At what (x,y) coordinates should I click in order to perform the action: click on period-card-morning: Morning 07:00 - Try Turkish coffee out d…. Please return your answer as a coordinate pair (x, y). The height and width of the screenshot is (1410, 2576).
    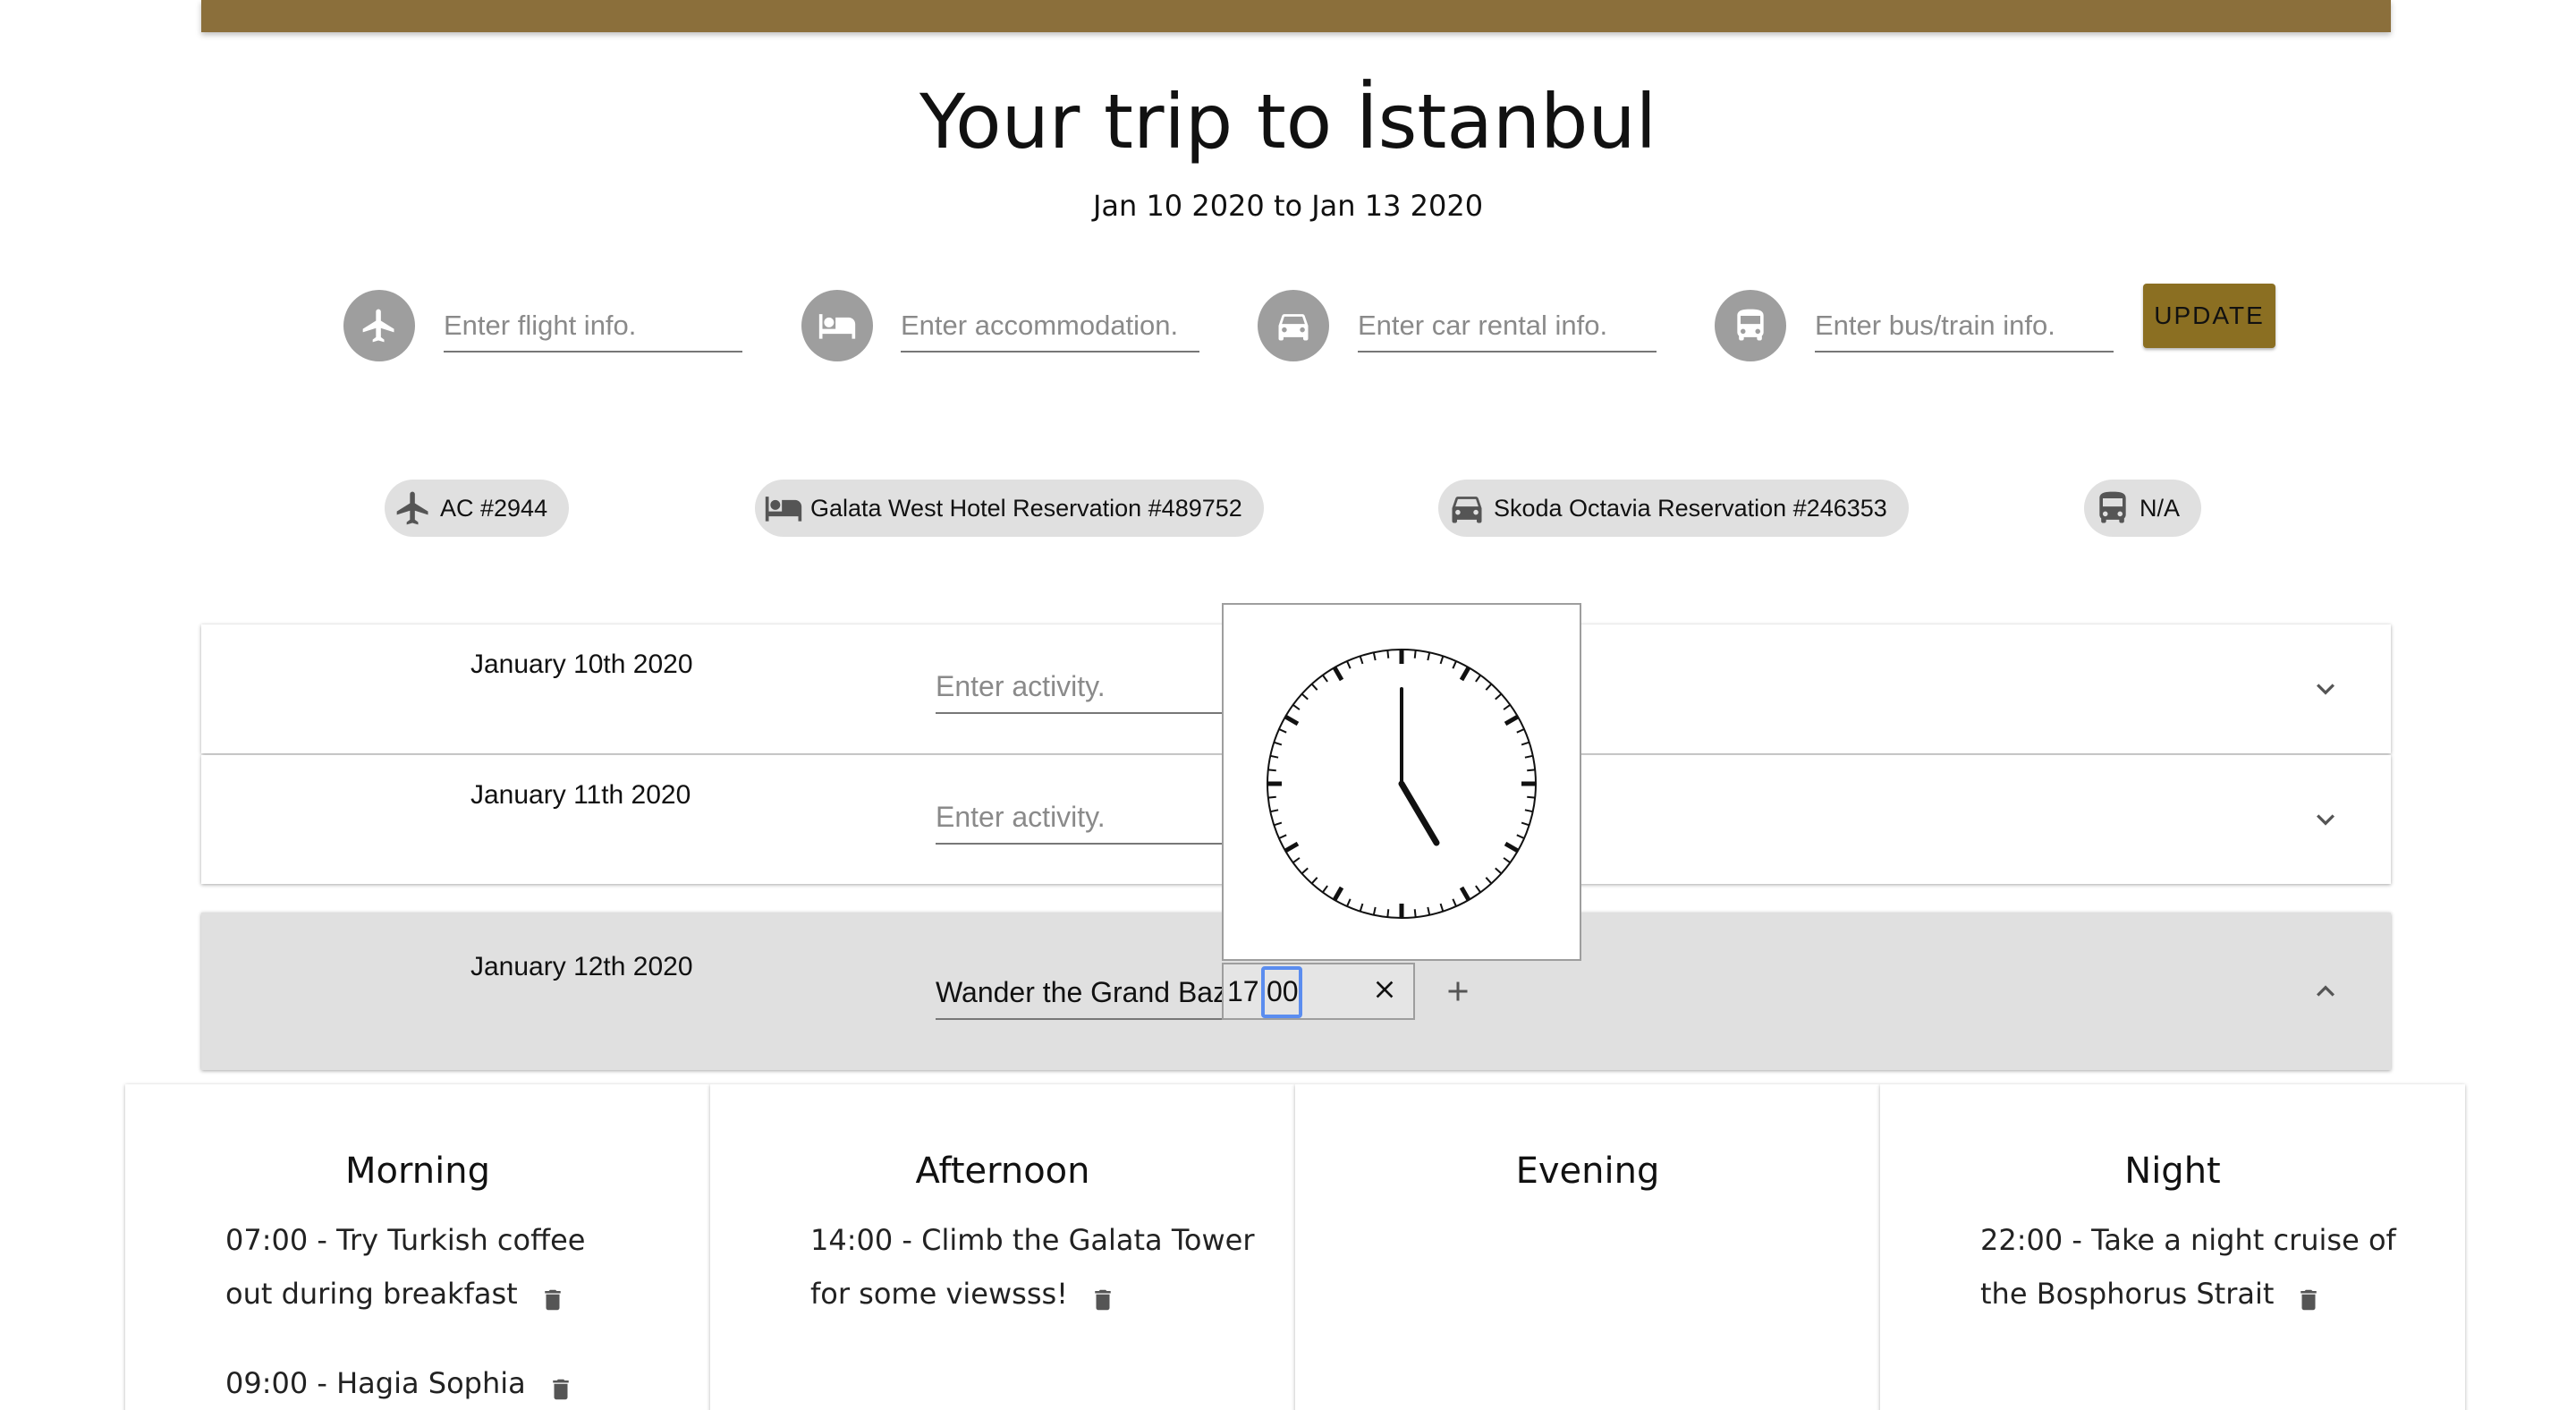
    Looking at the image, I should click on (417, 1247).